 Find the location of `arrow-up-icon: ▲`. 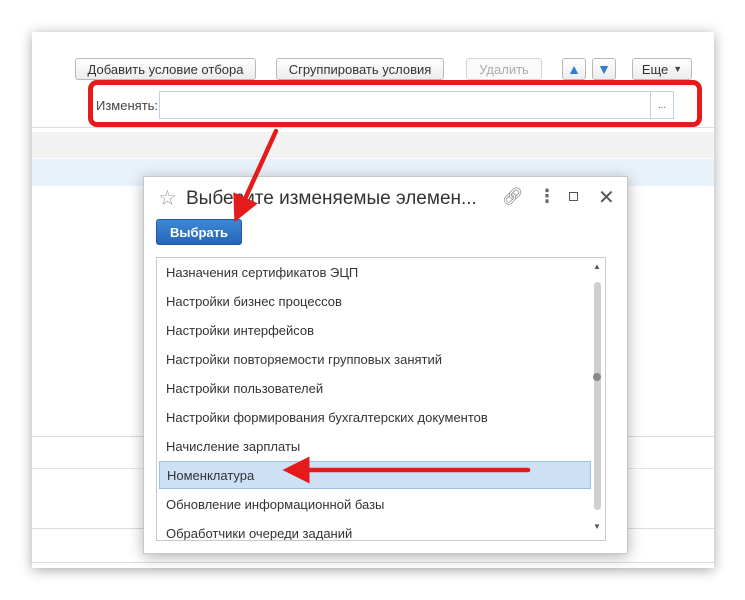

arrow-up-icon: ▲ is located at coordinates (574, 69).